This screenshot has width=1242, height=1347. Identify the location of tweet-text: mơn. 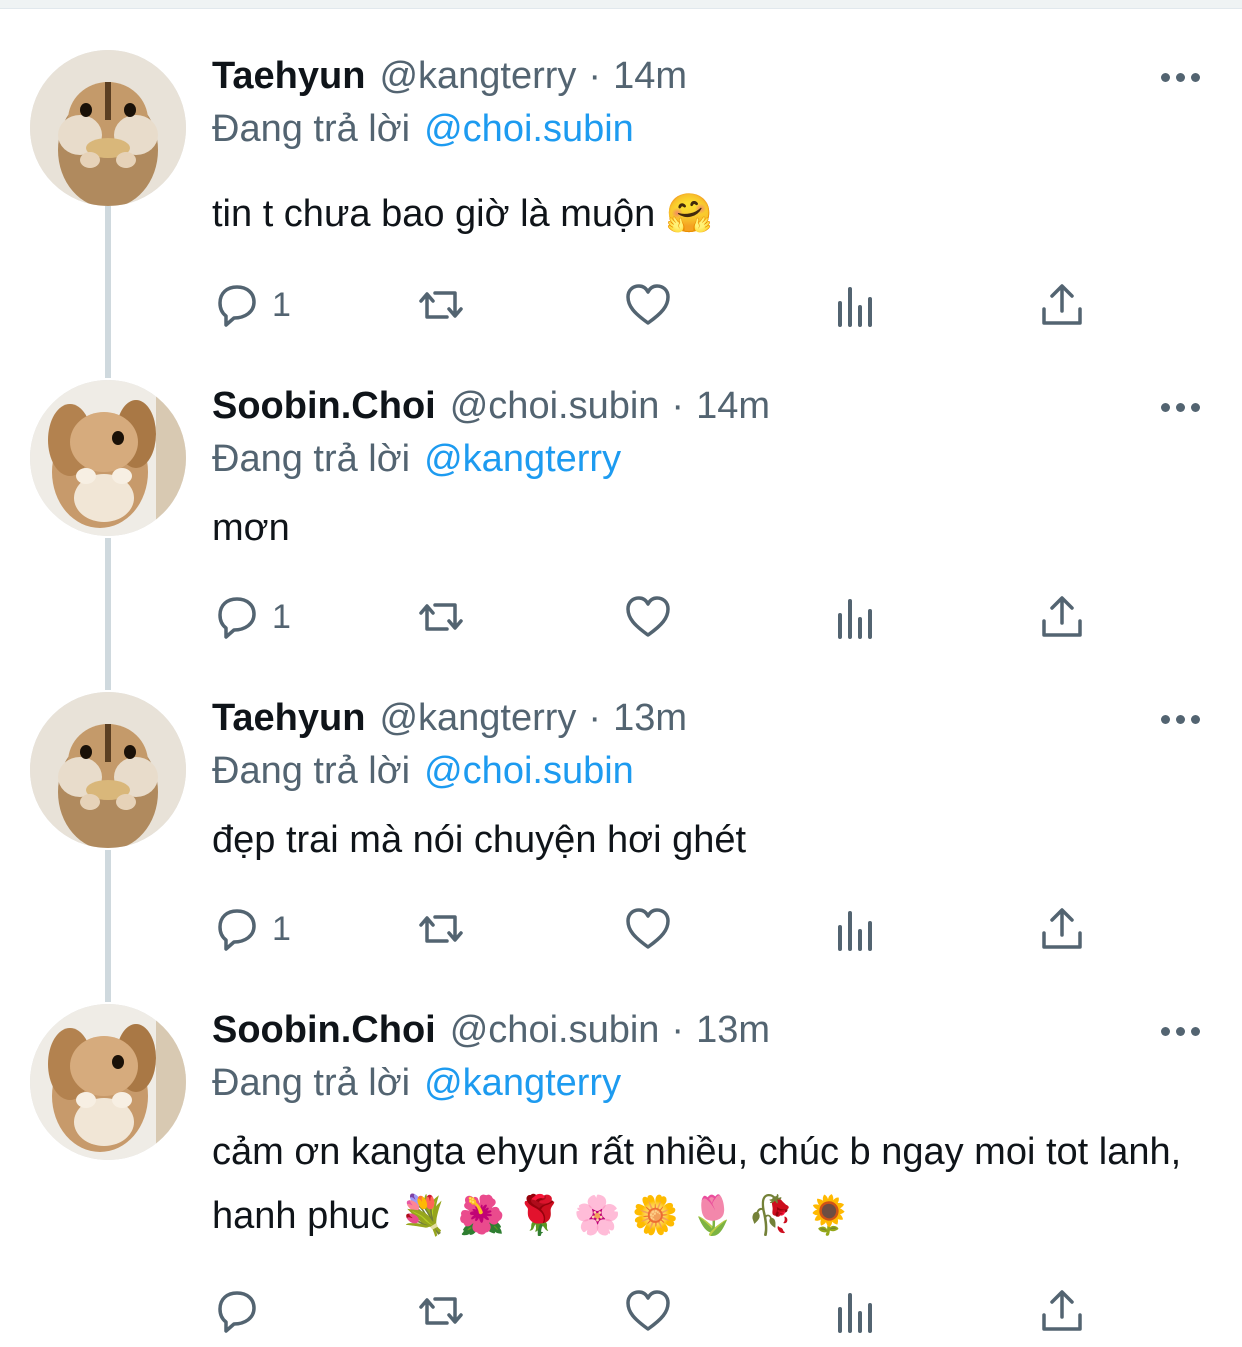
(251, 528).